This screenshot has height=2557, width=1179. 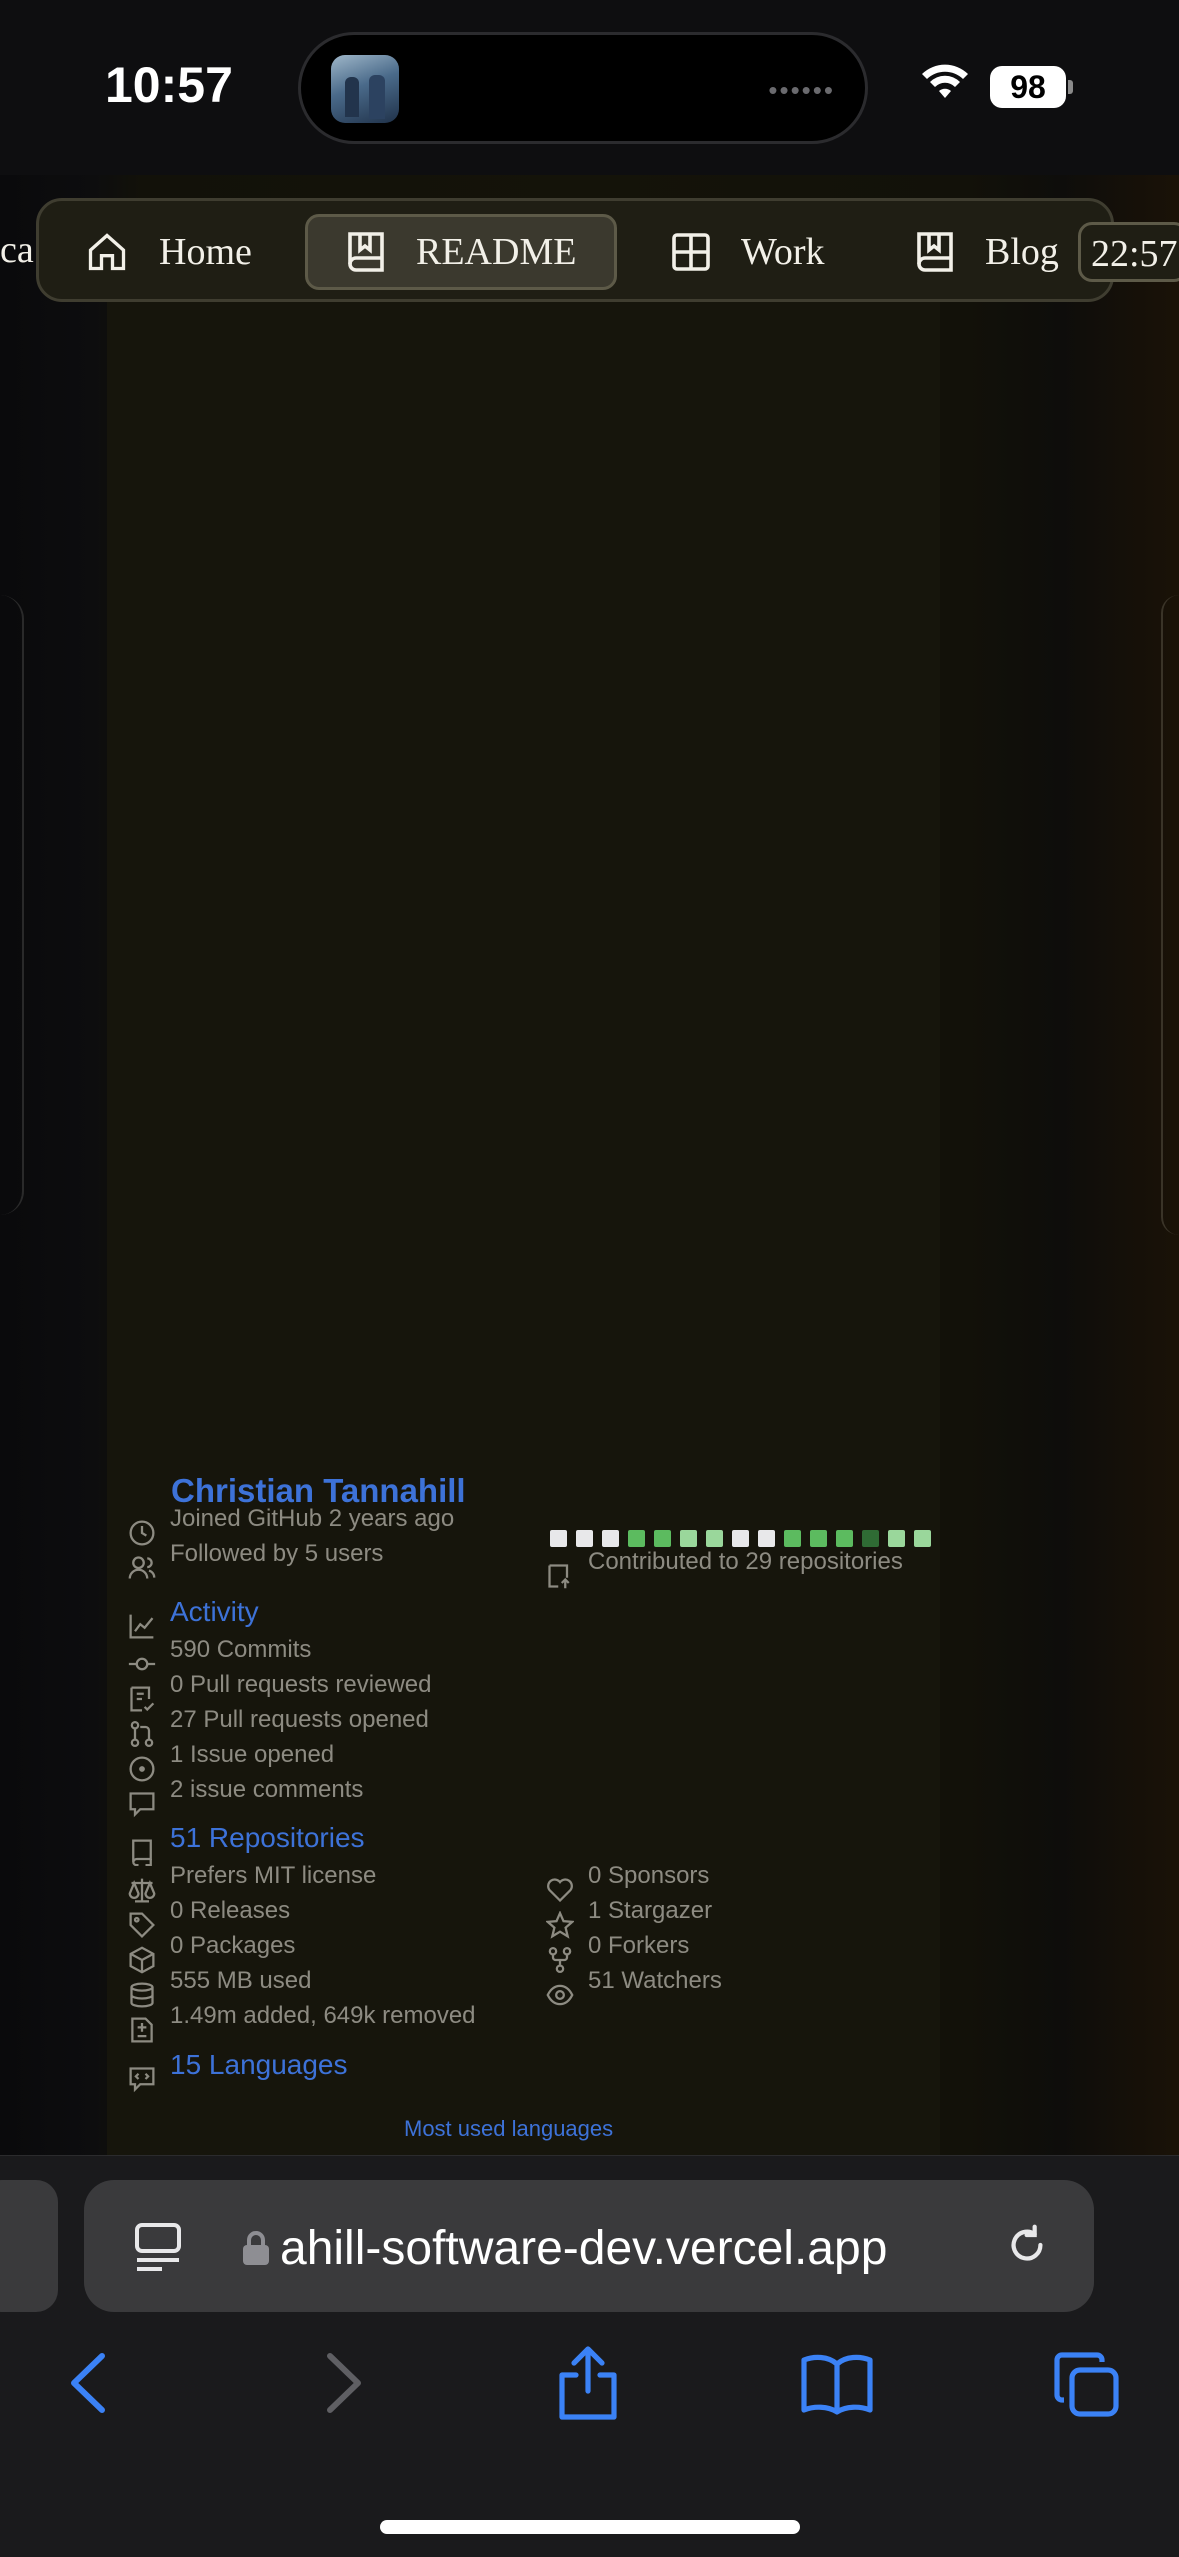 What do you see at coordinates (1128, 252) in the screenshot?
I see `clock-display: 22:57` at bounding box center [1128, 252].